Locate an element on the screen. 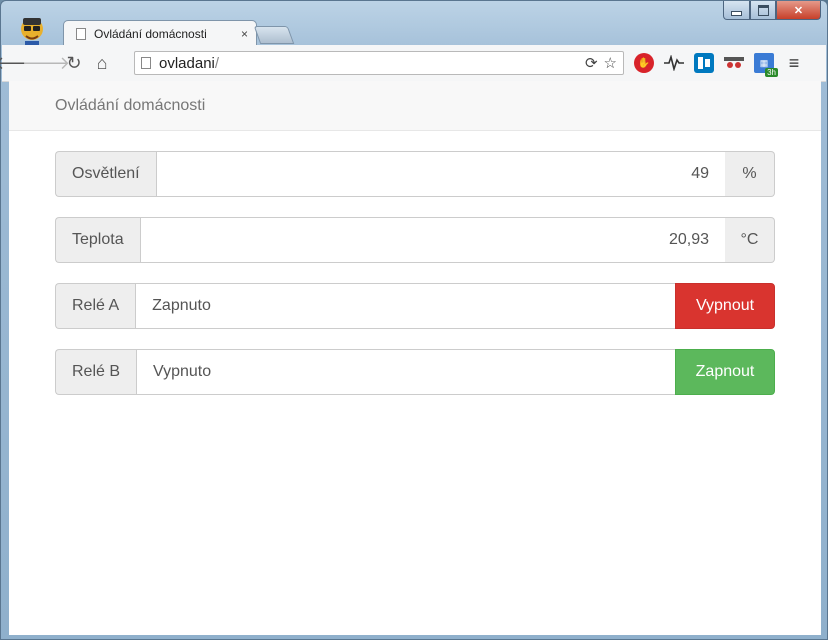 This screenshot has height=640, width=828. lighting-label: Osvětlení is located at coordinates (105, 174).